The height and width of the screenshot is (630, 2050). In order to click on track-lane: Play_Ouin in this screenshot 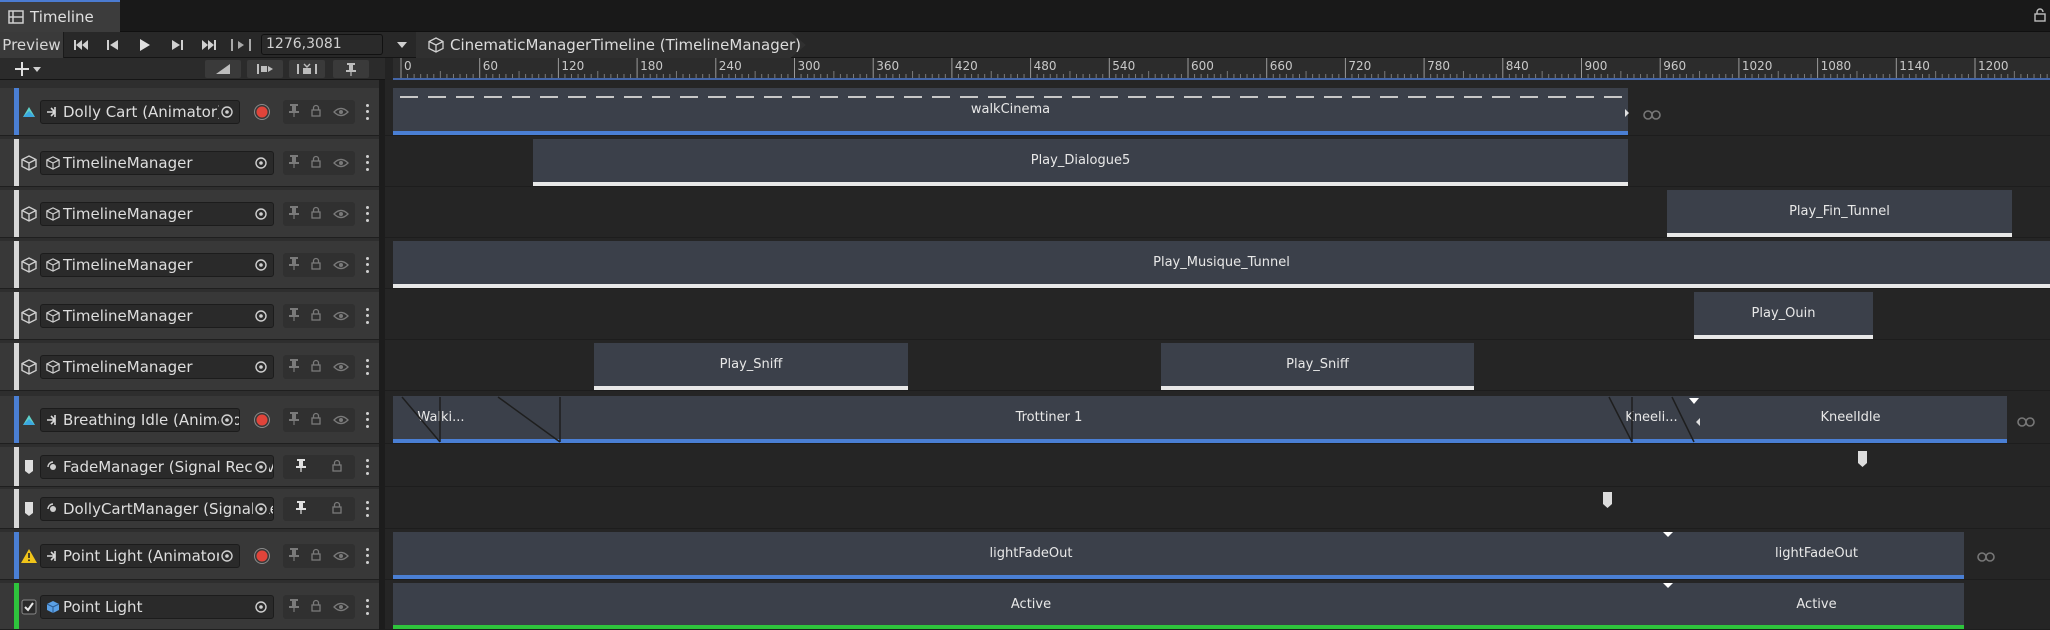, I will do `click(1217, 316)`.